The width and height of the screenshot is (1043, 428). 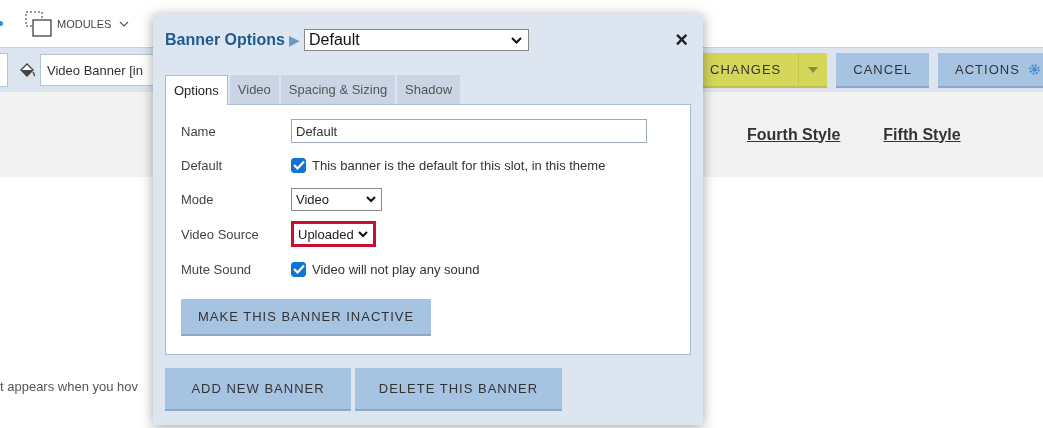 I want to click on toolbar-field, so click(x=4, y=70).